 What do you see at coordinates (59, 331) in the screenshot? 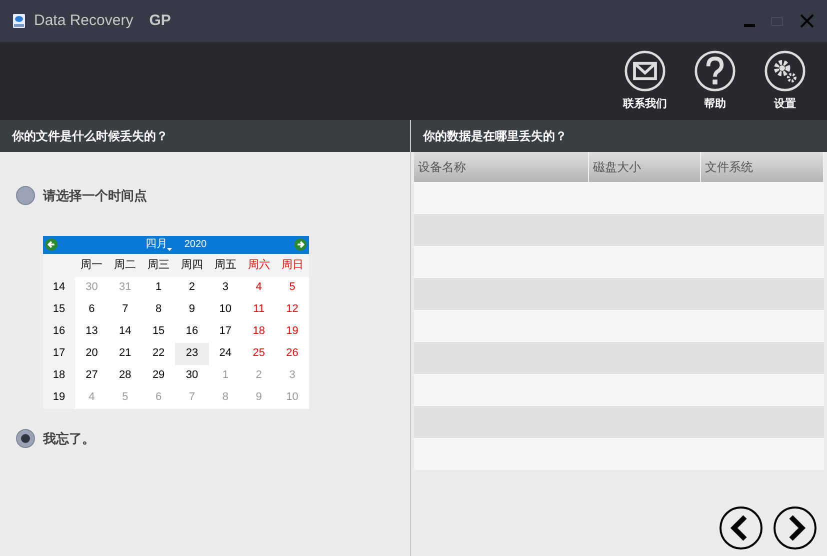
I see `week-number: 16` at bounding box center [59, 331].